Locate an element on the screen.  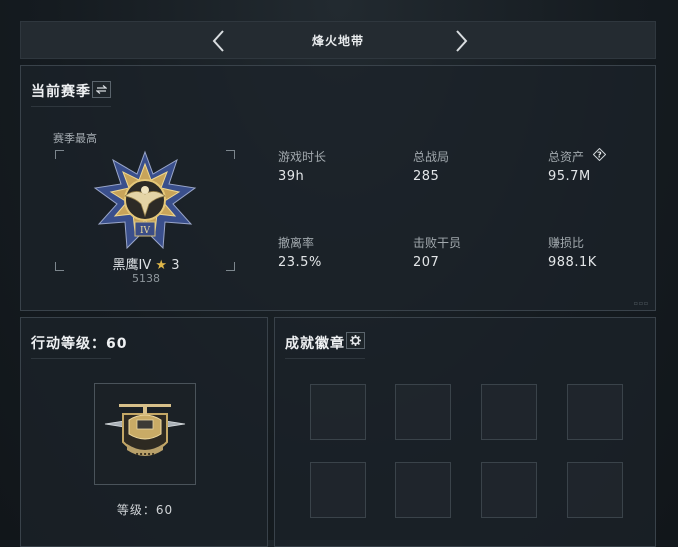
mode-switcher: 烽火地带 is located at coordinates (338, 40).